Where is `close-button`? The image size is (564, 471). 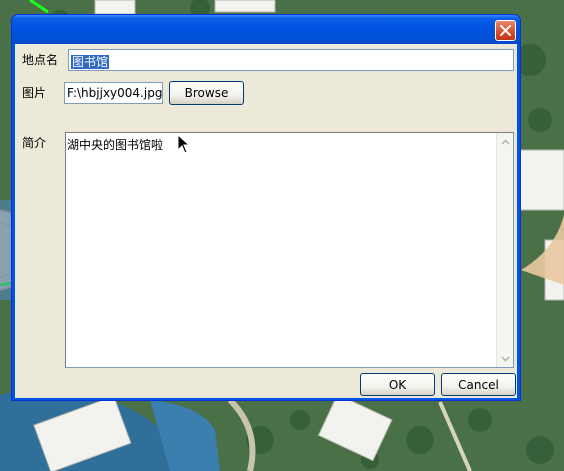
close-button is located at coordinates (505, 30).